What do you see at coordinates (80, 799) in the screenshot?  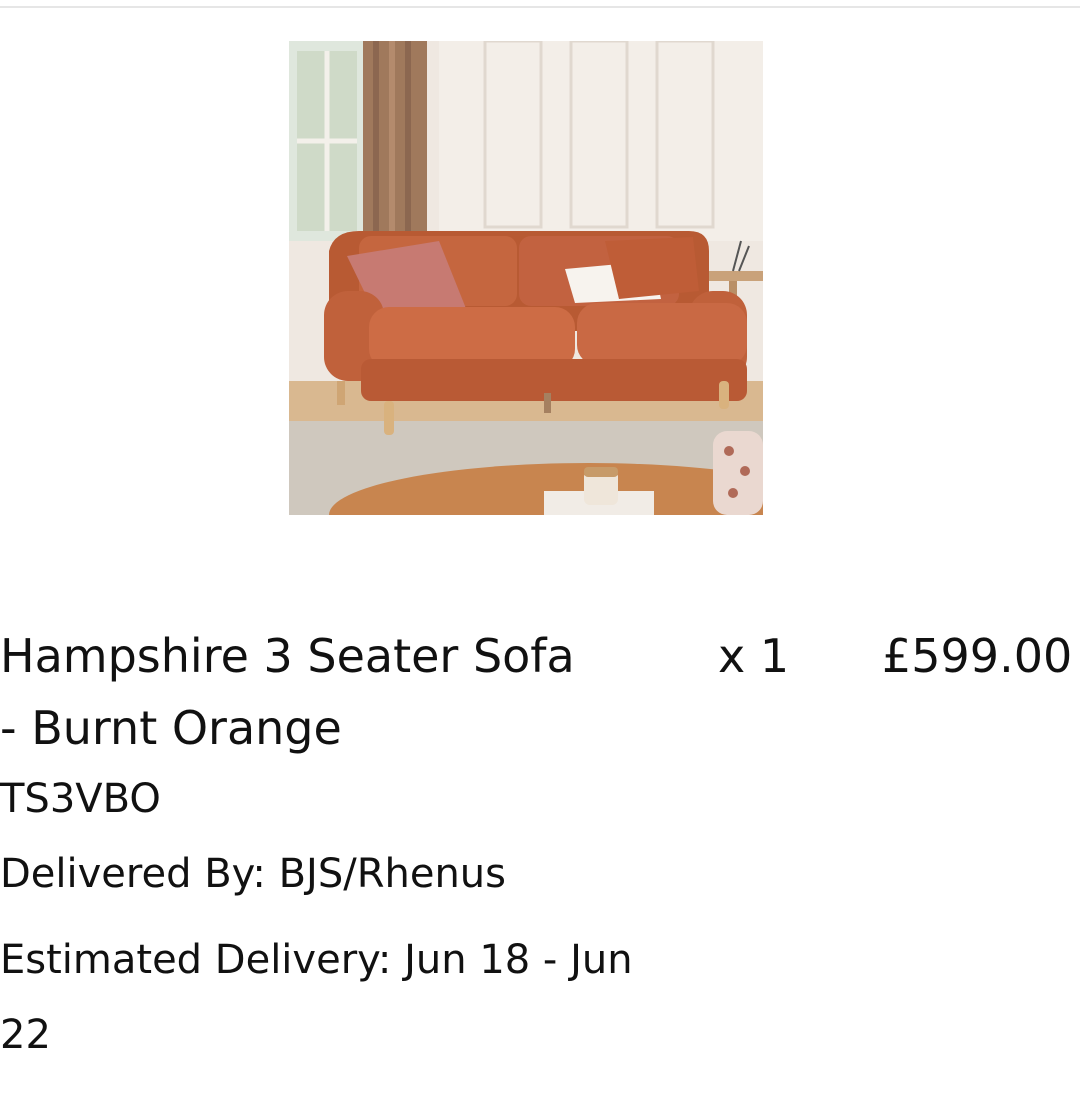 I see `product-sku: TS3VBO` at bounding box center [80, 799].